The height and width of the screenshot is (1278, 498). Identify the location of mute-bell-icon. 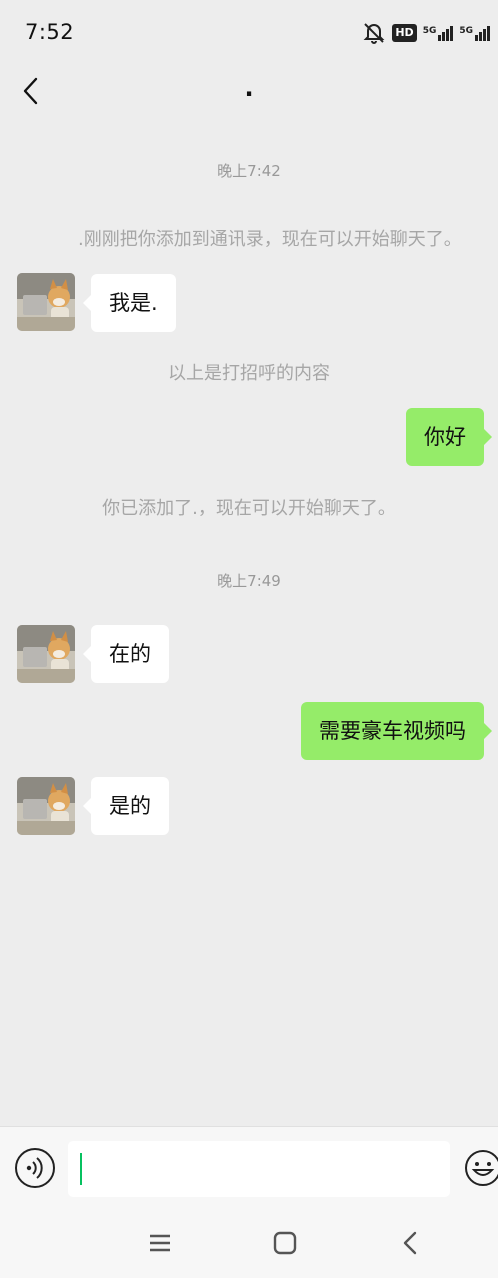
(374, 33).